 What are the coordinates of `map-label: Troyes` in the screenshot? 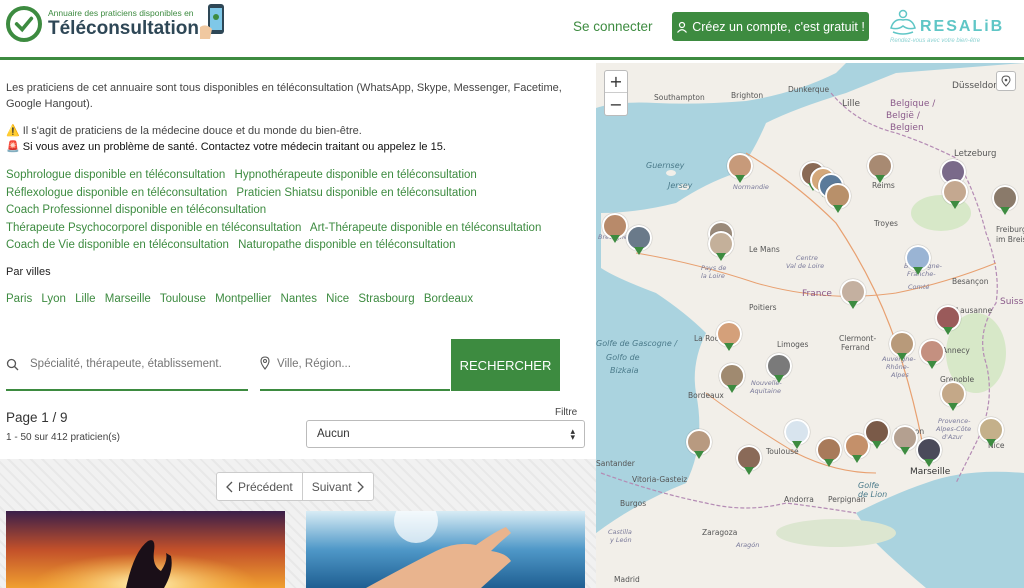 It's located at (886, 223).